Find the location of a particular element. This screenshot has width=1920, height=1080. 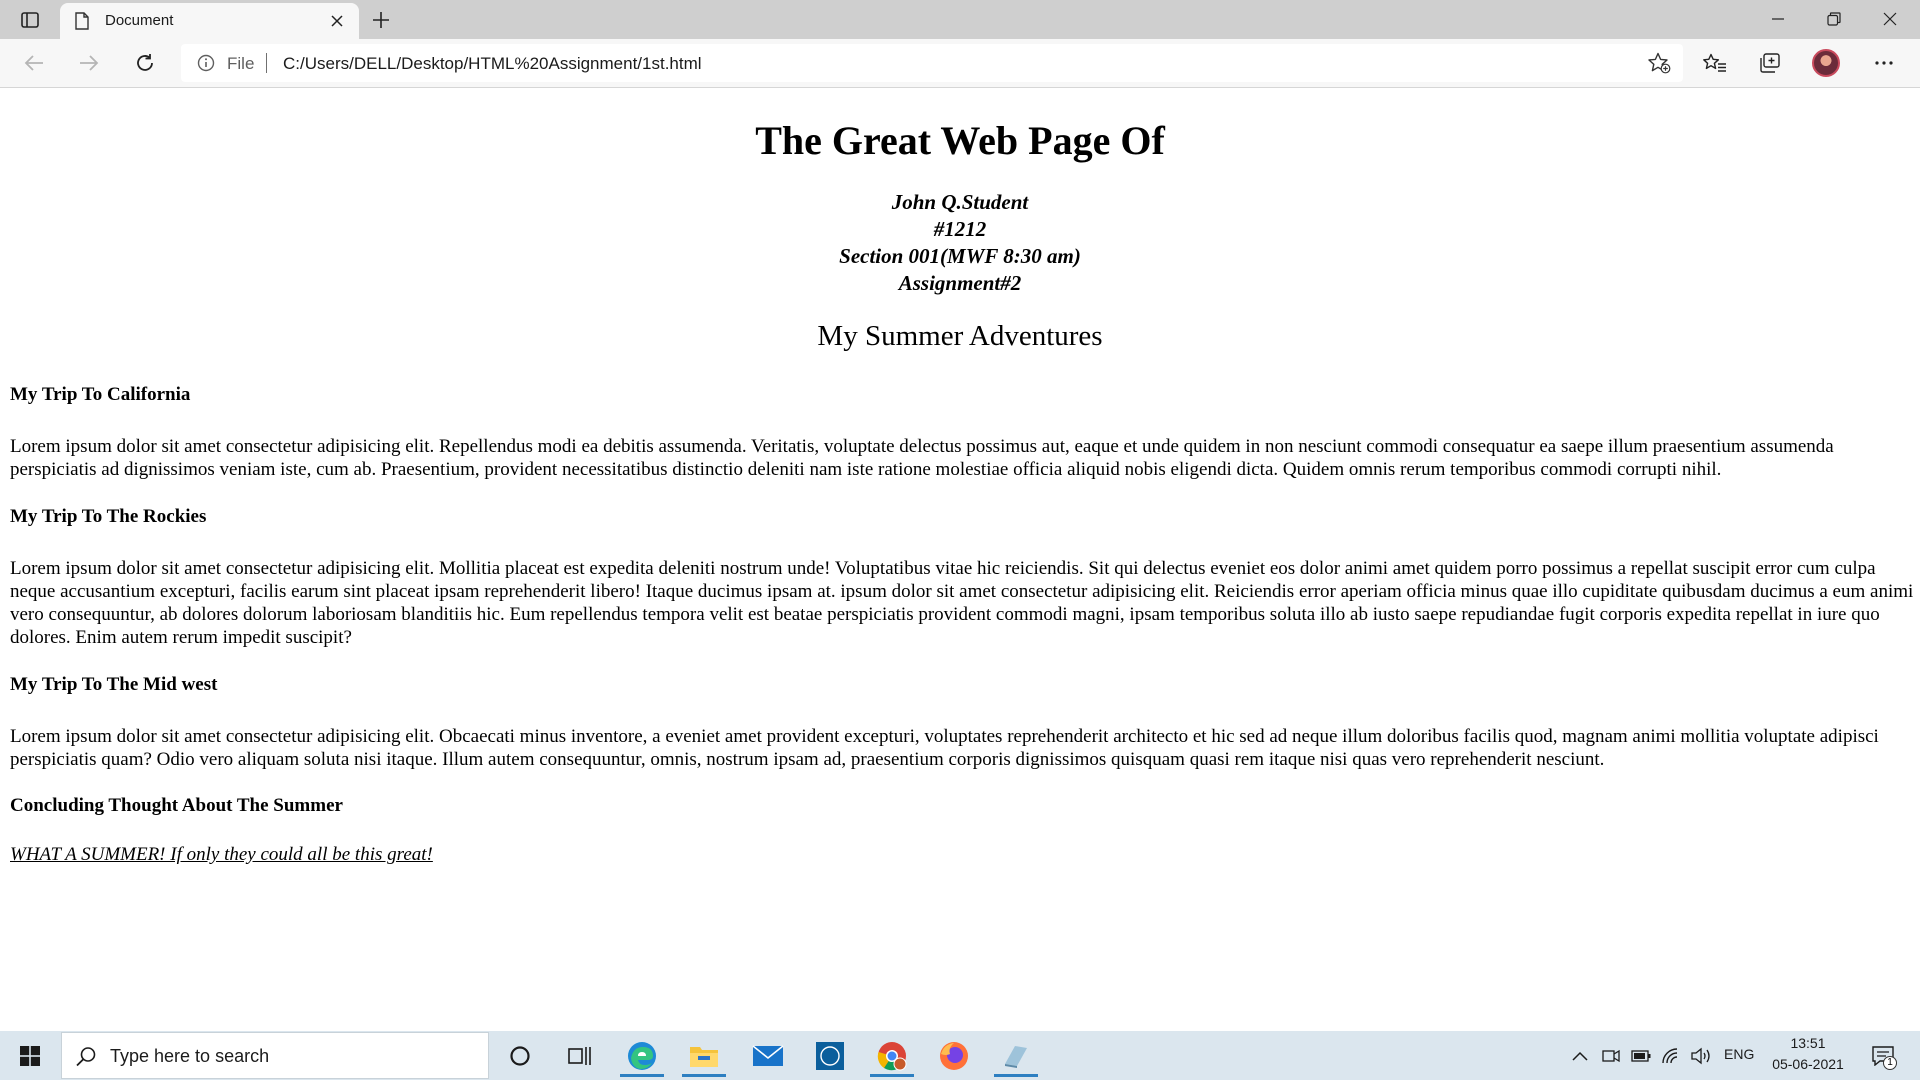

restore-icon is located at coordinates (1834, 19).